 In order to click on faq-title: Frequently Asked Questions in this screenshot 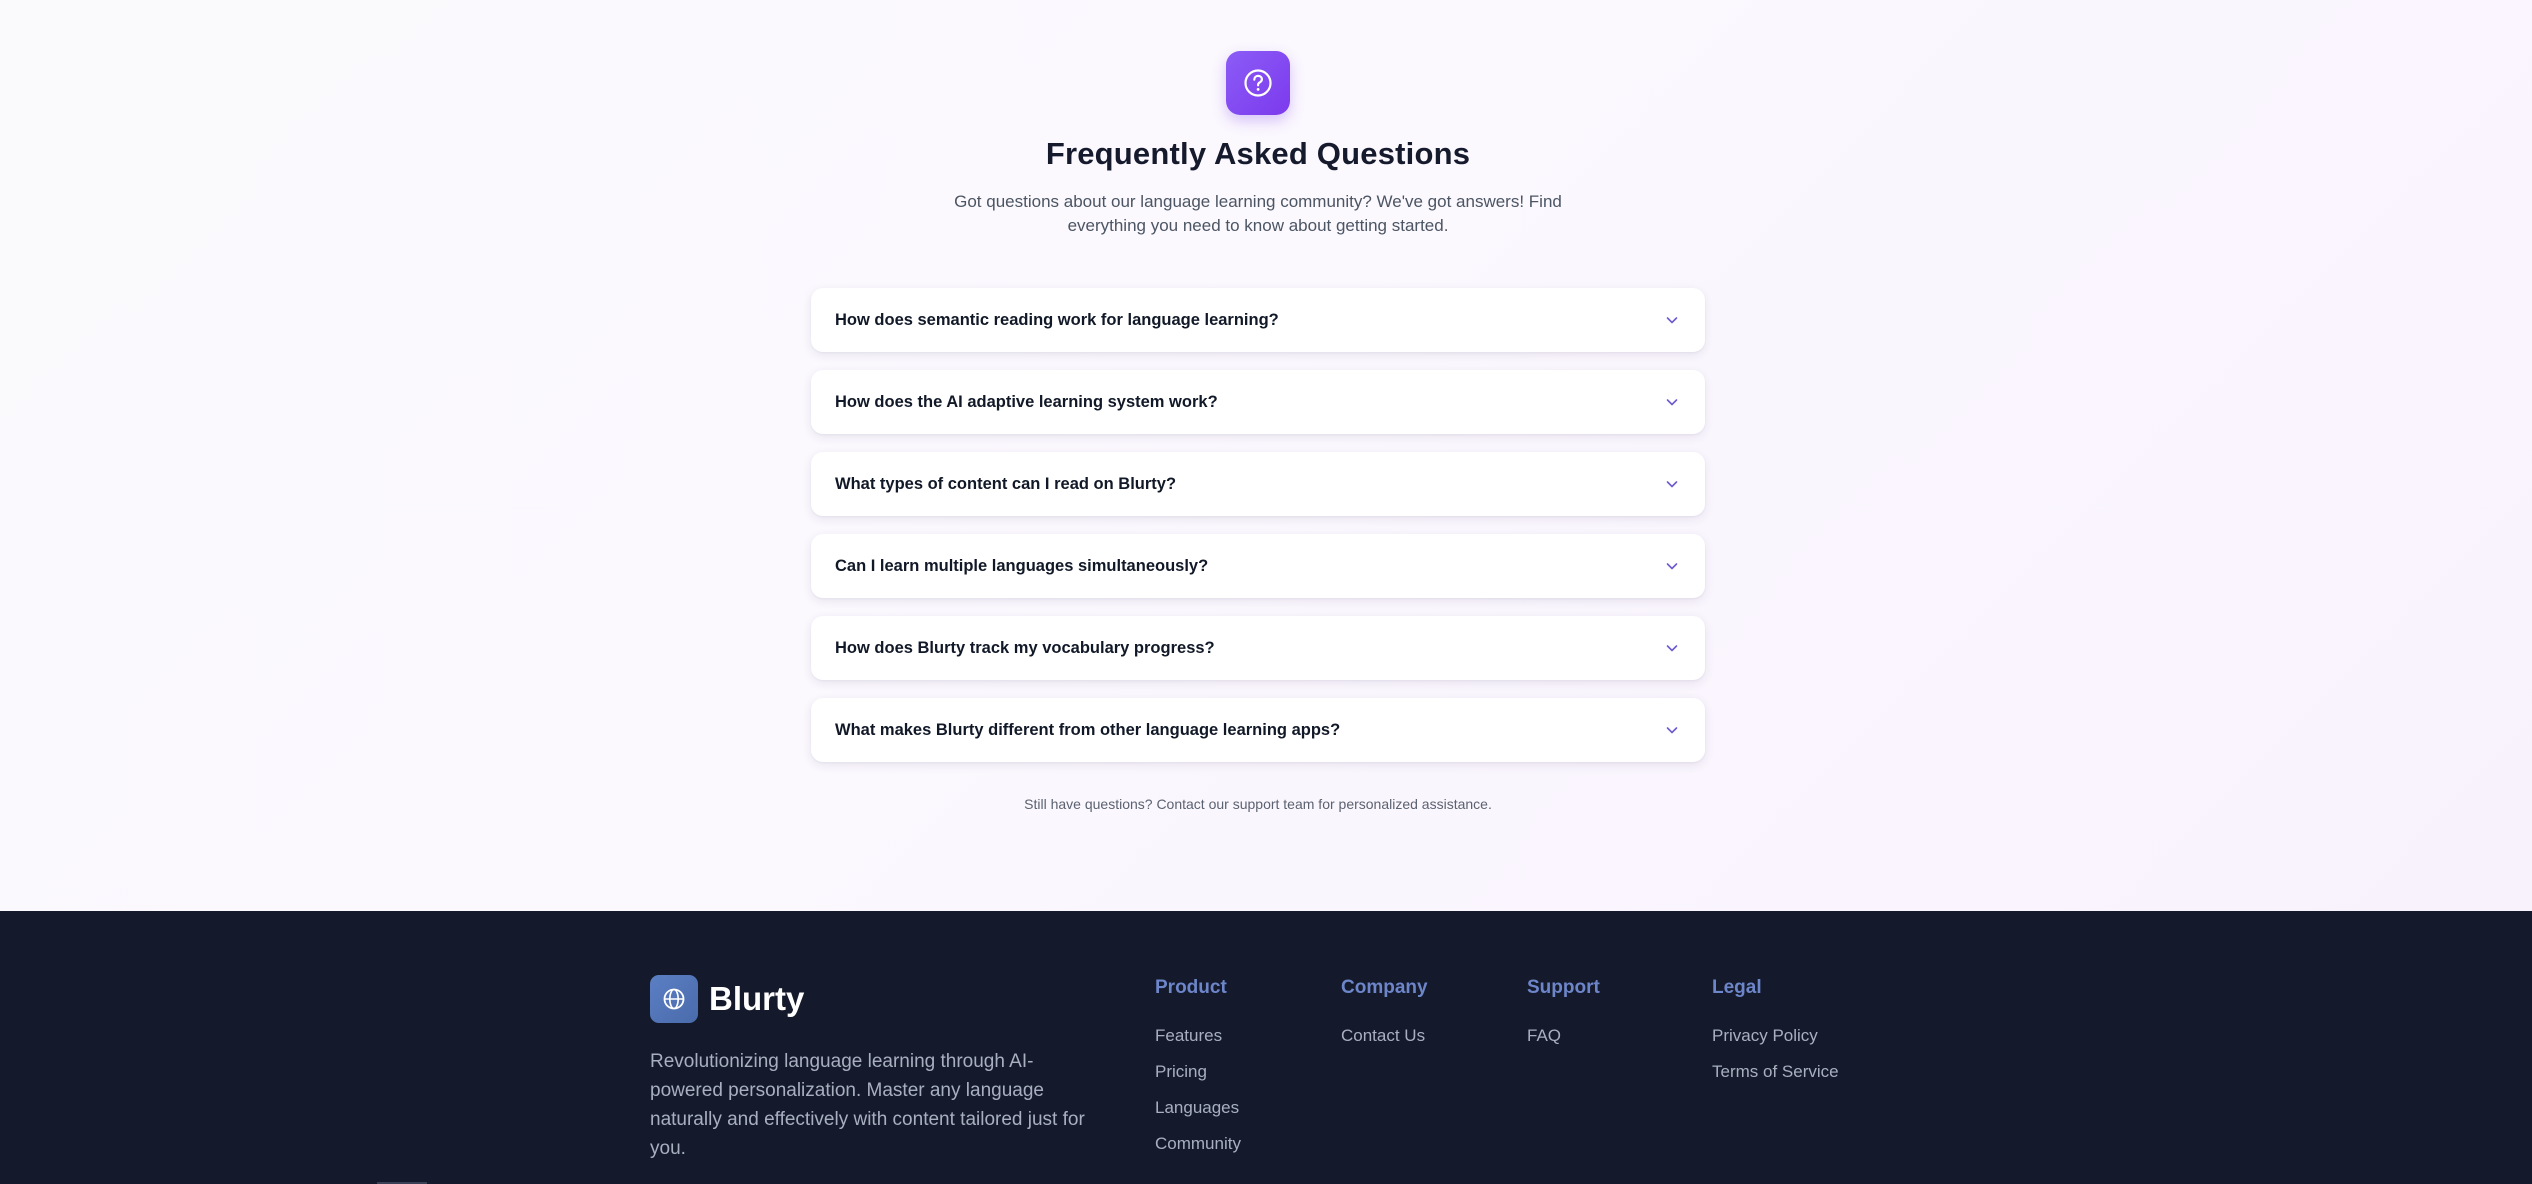, I will do `click(1258, 153)`.